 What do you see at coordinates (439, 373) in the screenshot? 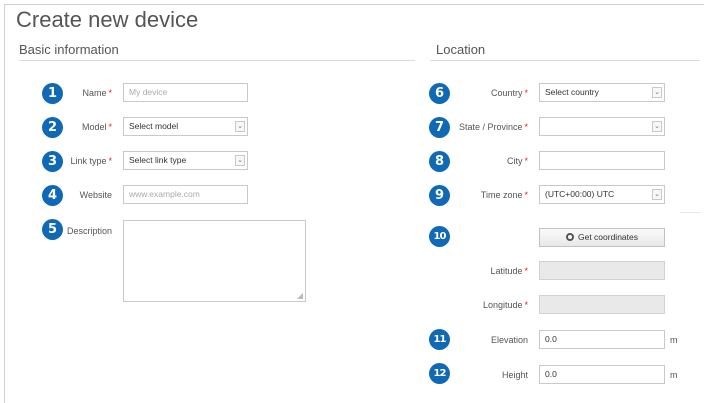
I see `step-badge-12: 12` at bounding box center [439, 373].